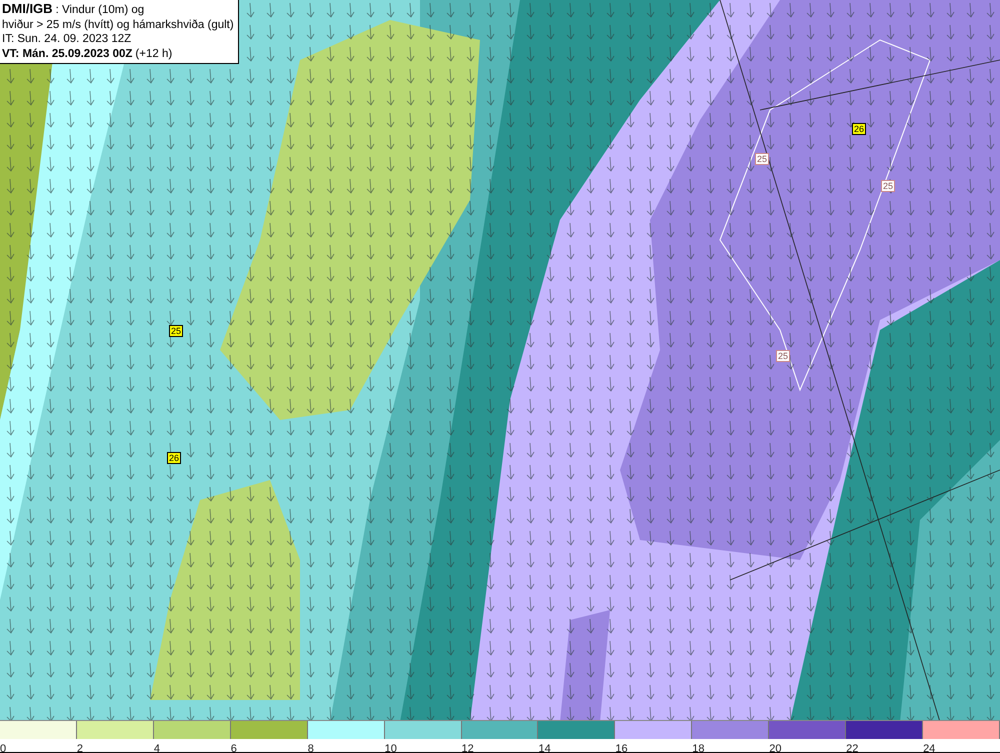  What do you see at coordinates (621, 748) in the screenshot?
I see `legend-tick: 16` at bounding box center [621, 748].